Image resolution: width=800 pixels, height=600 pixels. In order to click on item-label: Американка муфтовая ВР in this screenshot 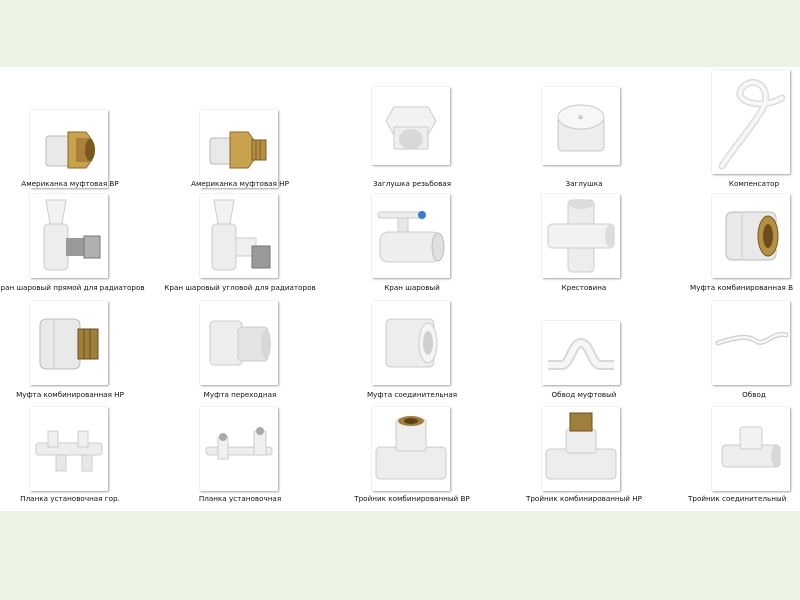, I will do `click(70, 183)`.